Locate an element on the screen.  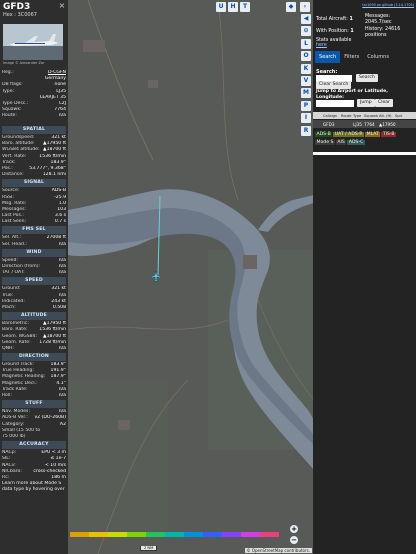
tab-search: Search is located at coordinates (328, 57).